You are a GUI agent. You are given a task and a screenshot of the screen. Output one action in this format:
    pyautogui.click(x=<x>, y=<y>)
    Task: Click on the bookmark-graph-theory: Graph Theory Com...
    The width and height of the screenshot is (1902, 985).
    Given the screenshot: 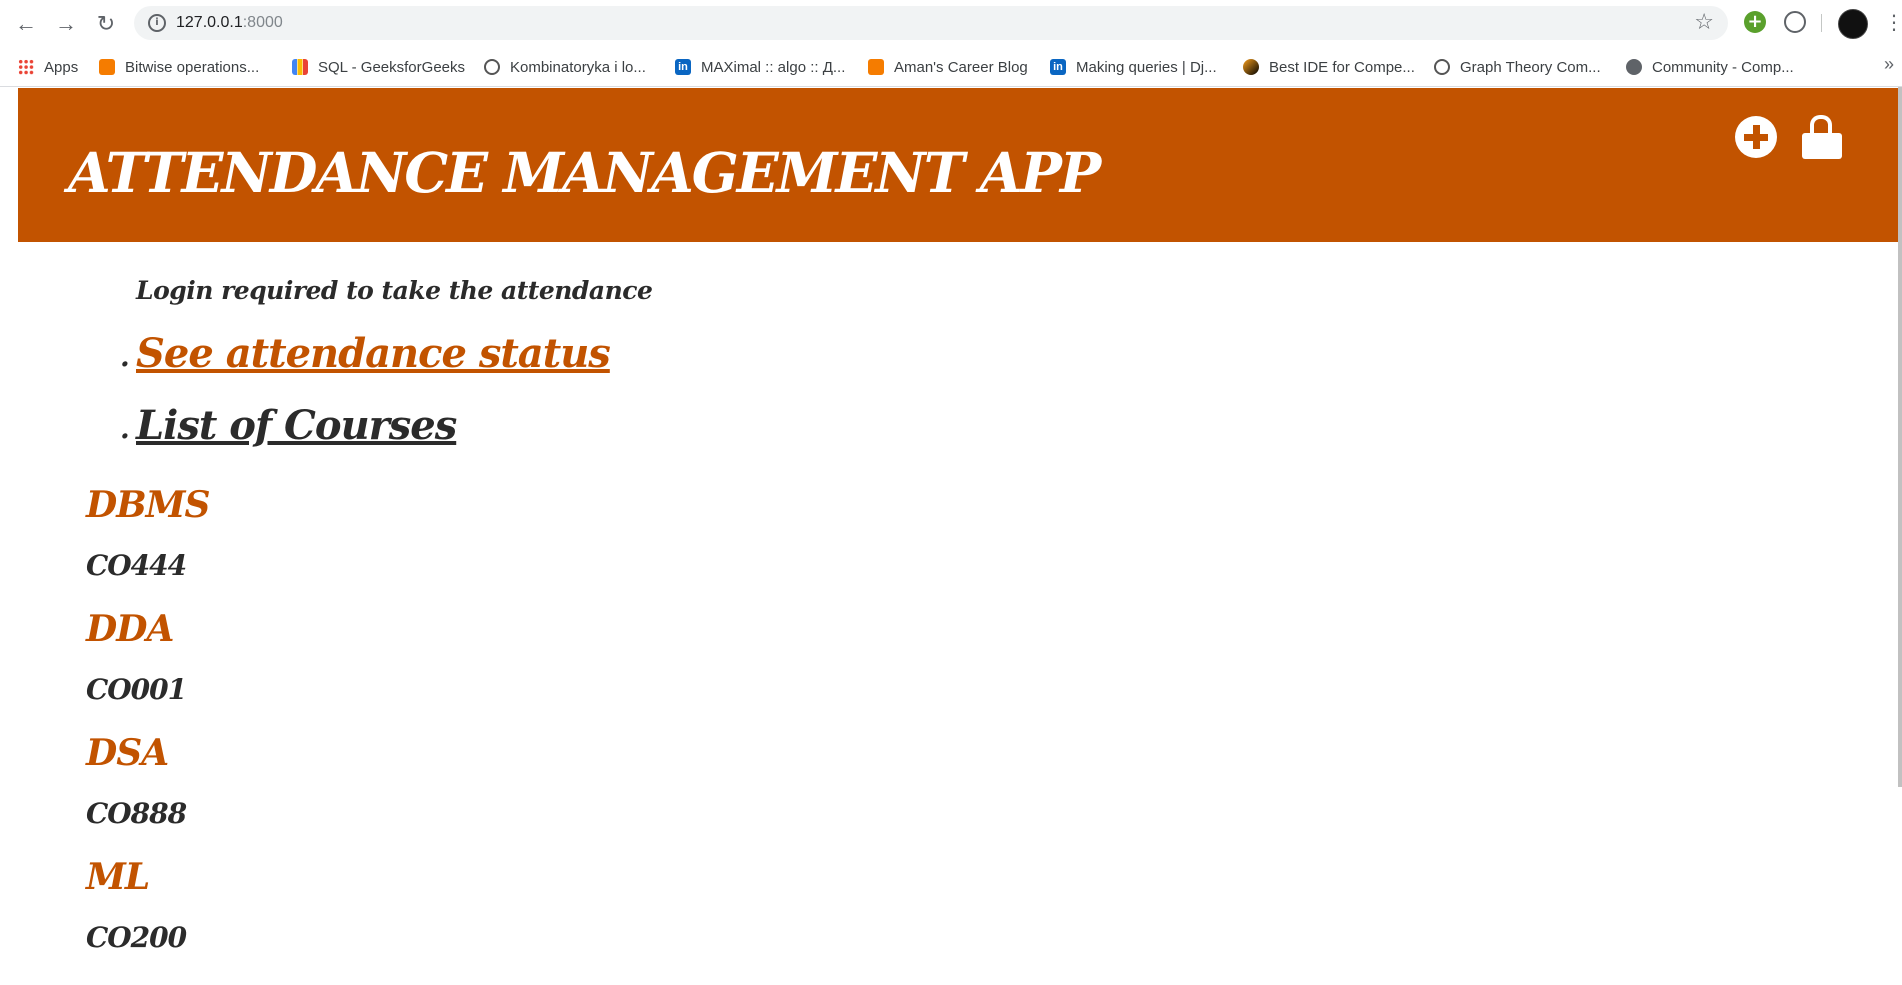 What is the action you would take?
    pyautogui.click(x=1517, y=67)
    